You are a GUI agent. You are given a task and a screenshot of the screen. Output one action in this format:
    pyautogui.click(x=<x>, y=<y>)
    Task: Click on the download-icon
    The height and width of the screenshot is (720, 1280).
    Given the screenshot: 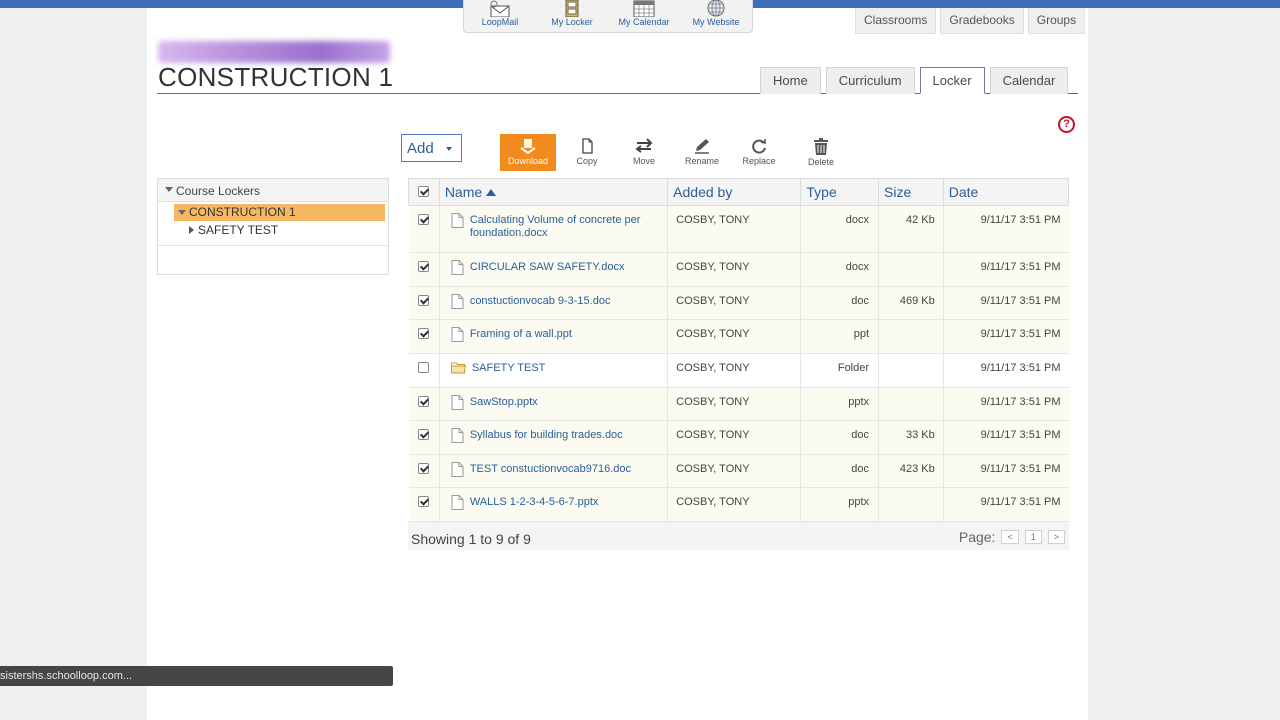 What is the action you would take?
    pyautogui.click(x=528, y=146)
    